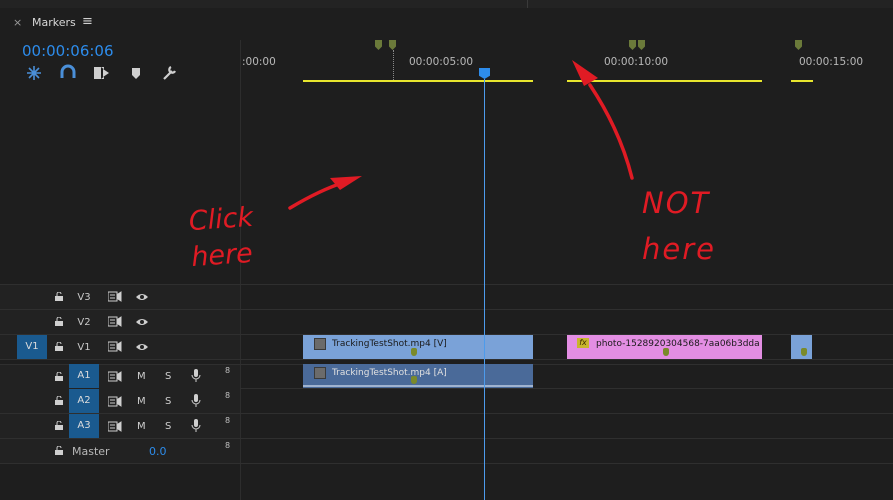 The height and width of the screenshot is (500, 893). What do you see at coordinates (84, 322) in the screenshot?
I see `track-name-v2: V2` at bounding box center [84, 322].